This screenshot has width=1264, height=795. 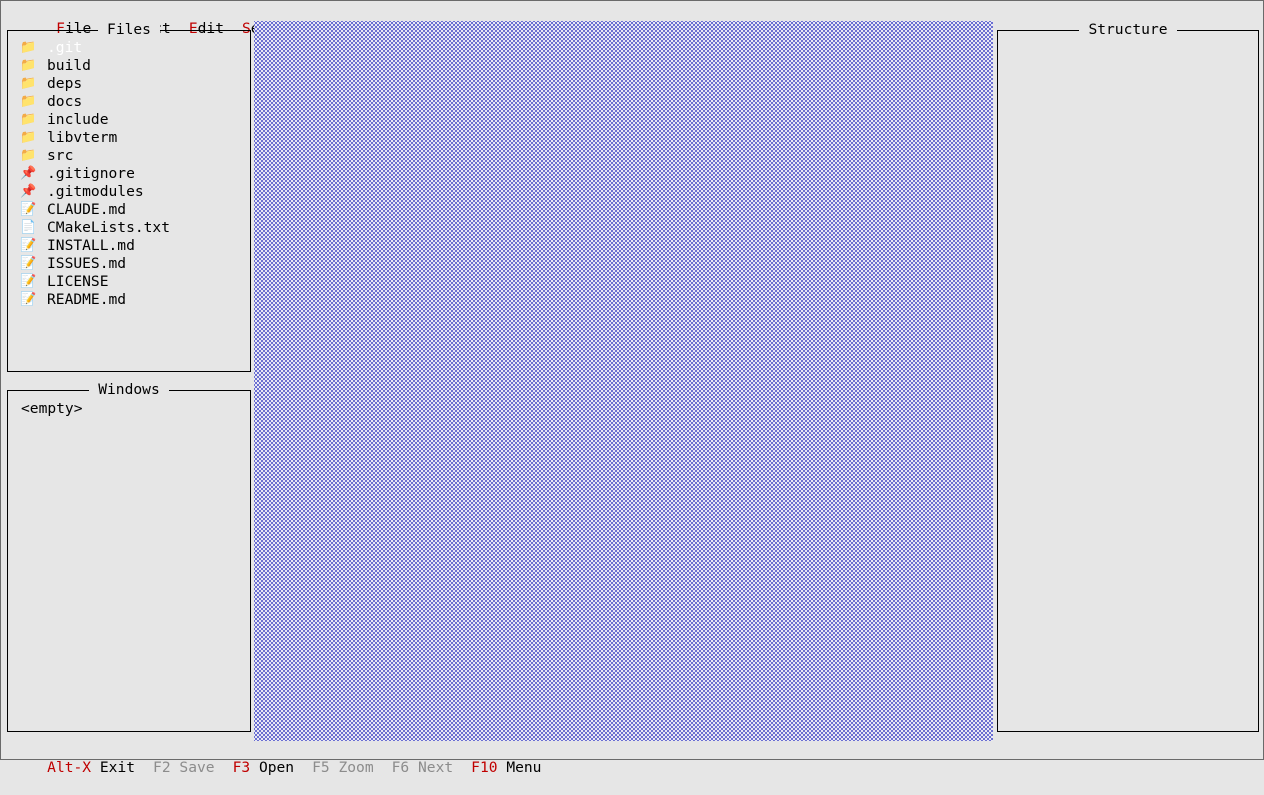 What do you see at coordinates (95, 120) in the screenshot?
I see `file-item-include: 📁 include` at bounding box center [95, 120].